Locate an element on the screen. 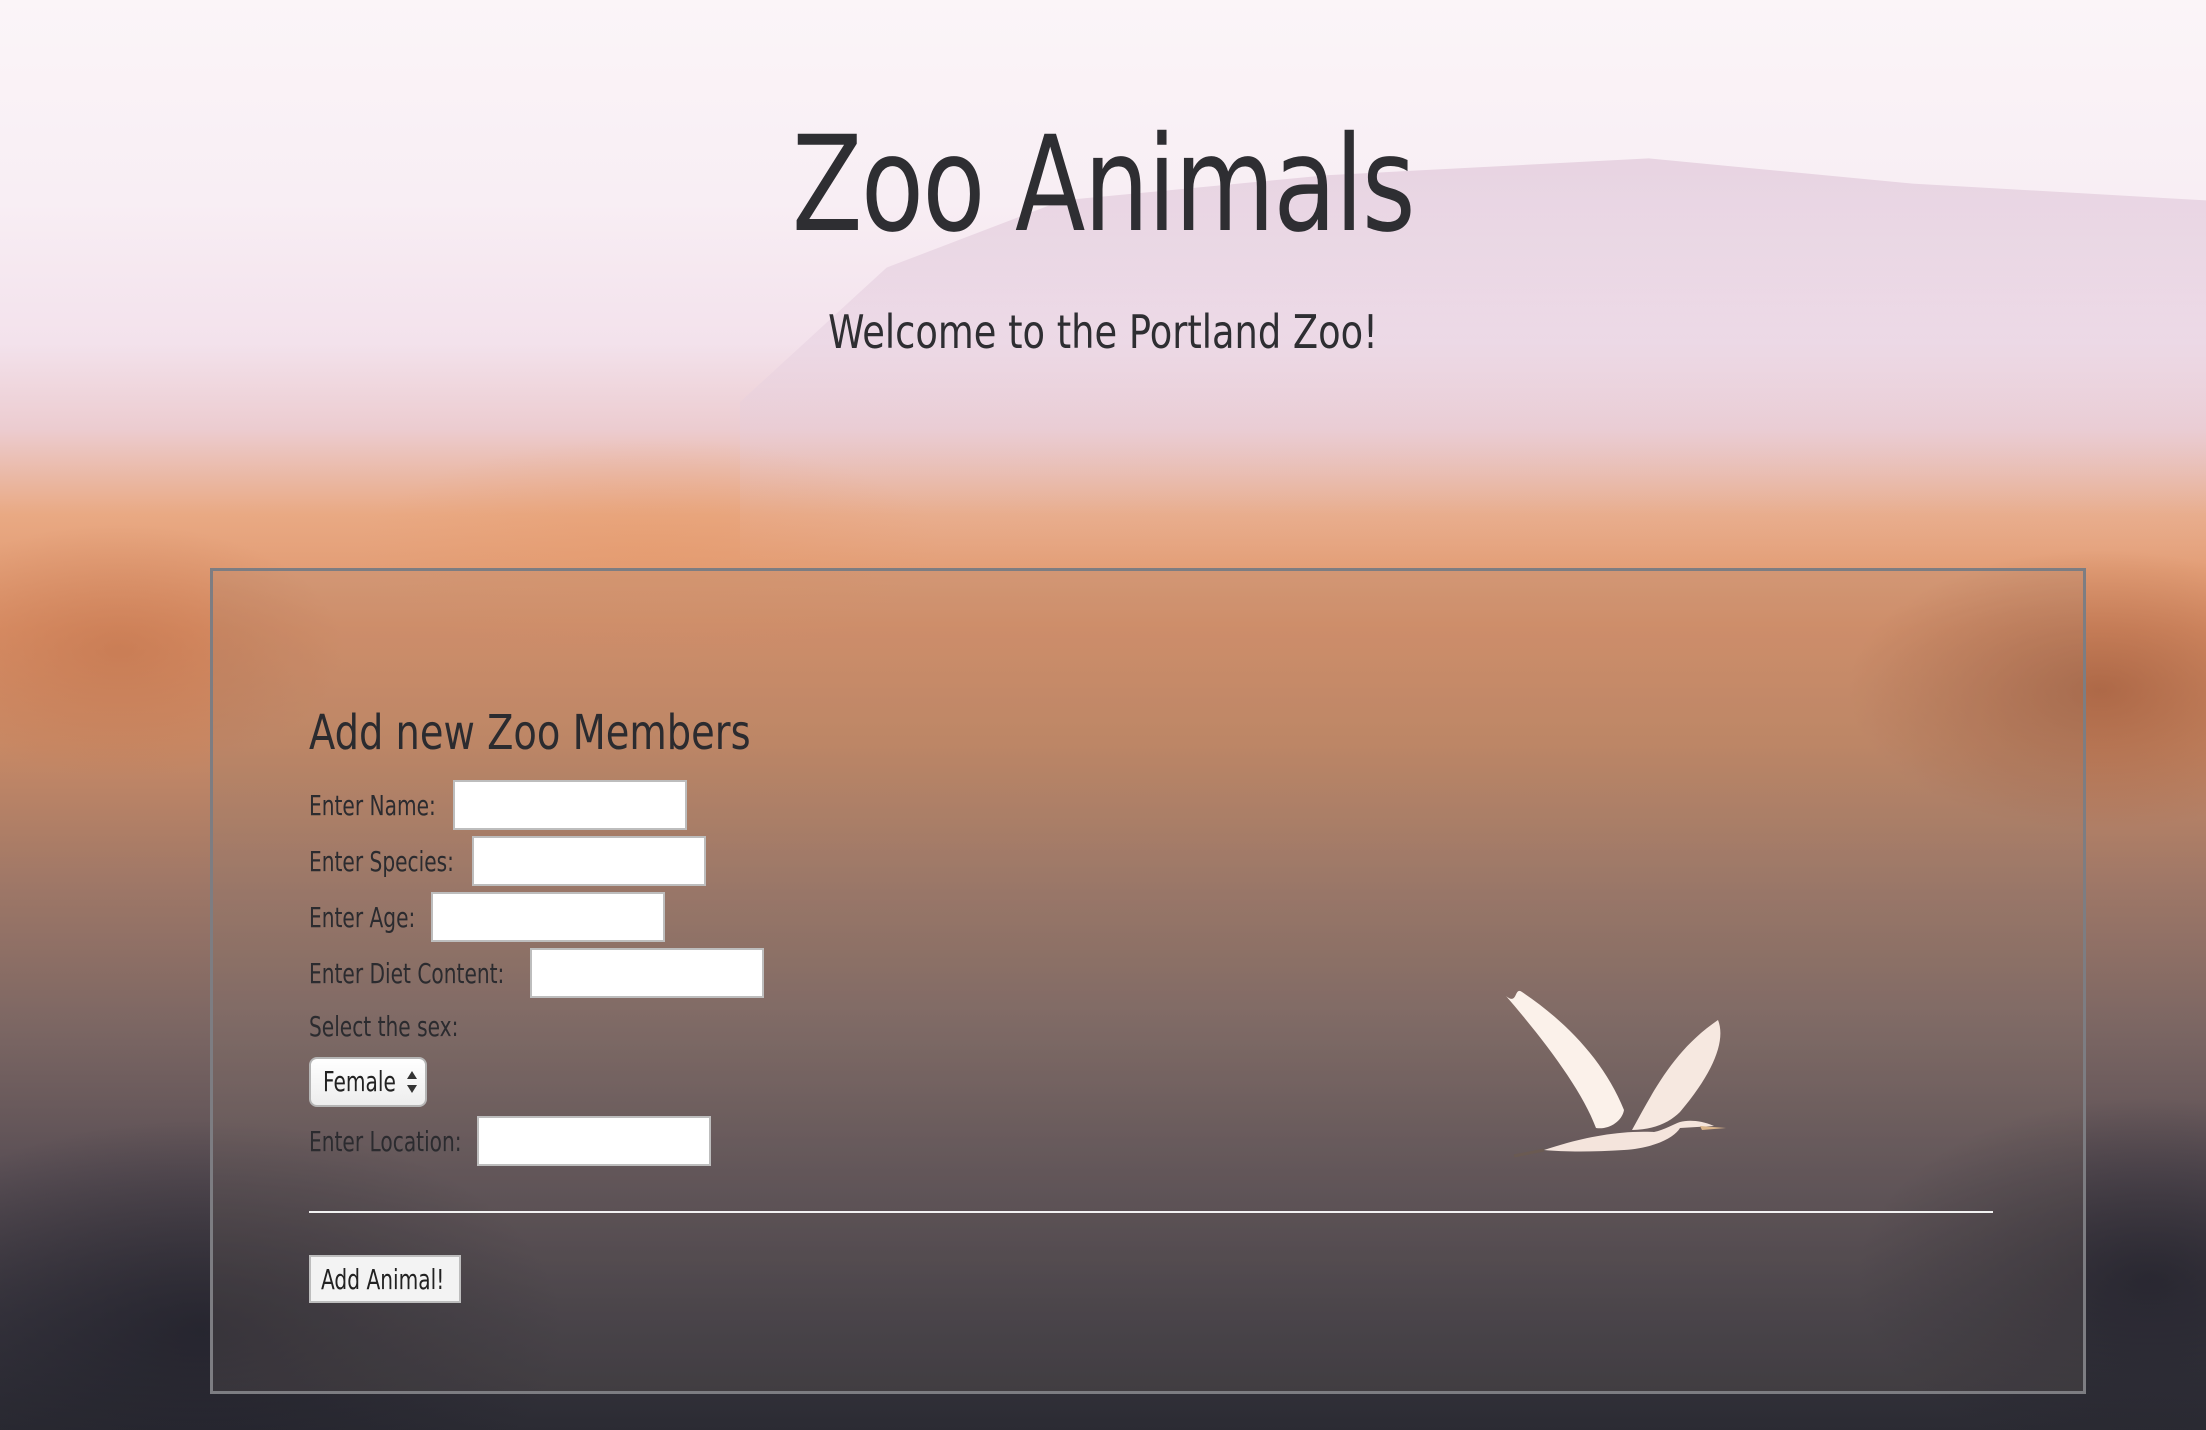 This screenshot has height=1430, width=2206. name-label: Enter Name: is located at coordinates (372, 805).